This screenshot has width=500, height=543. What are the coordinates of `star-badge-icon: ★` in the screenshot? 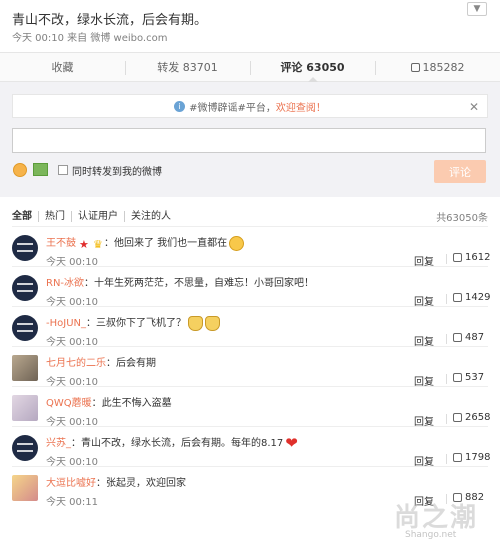 It's located at (84, 244).